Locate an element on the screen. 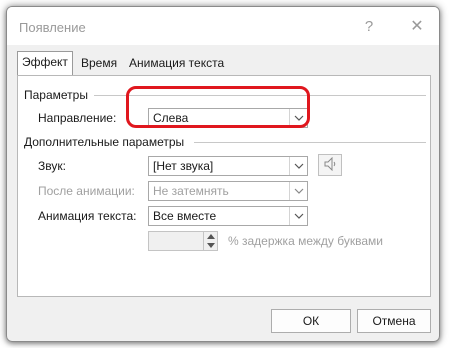 Image resolution: width=454 pixels, height=348 pixels. extra-section-label: Дополнительные параметры is located at coordinates (104, 142).